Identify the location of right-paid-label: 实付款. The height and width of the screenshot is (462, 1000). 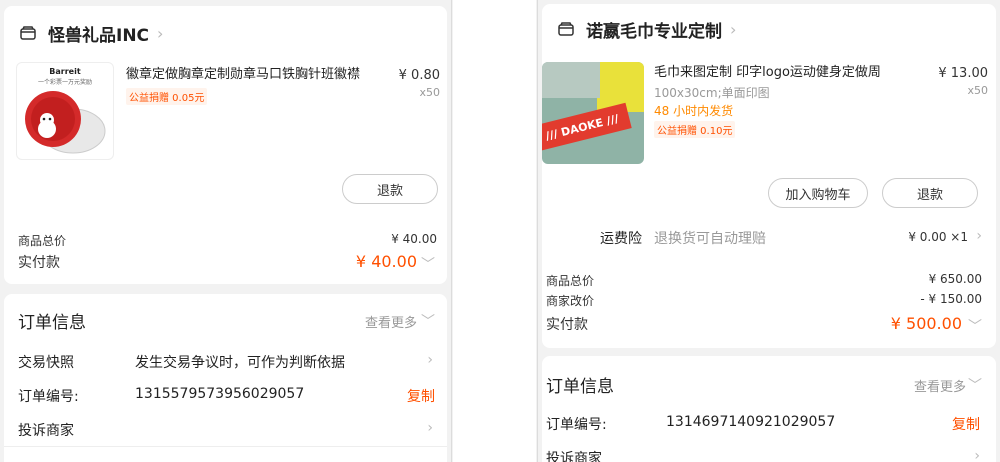
(567, 325).